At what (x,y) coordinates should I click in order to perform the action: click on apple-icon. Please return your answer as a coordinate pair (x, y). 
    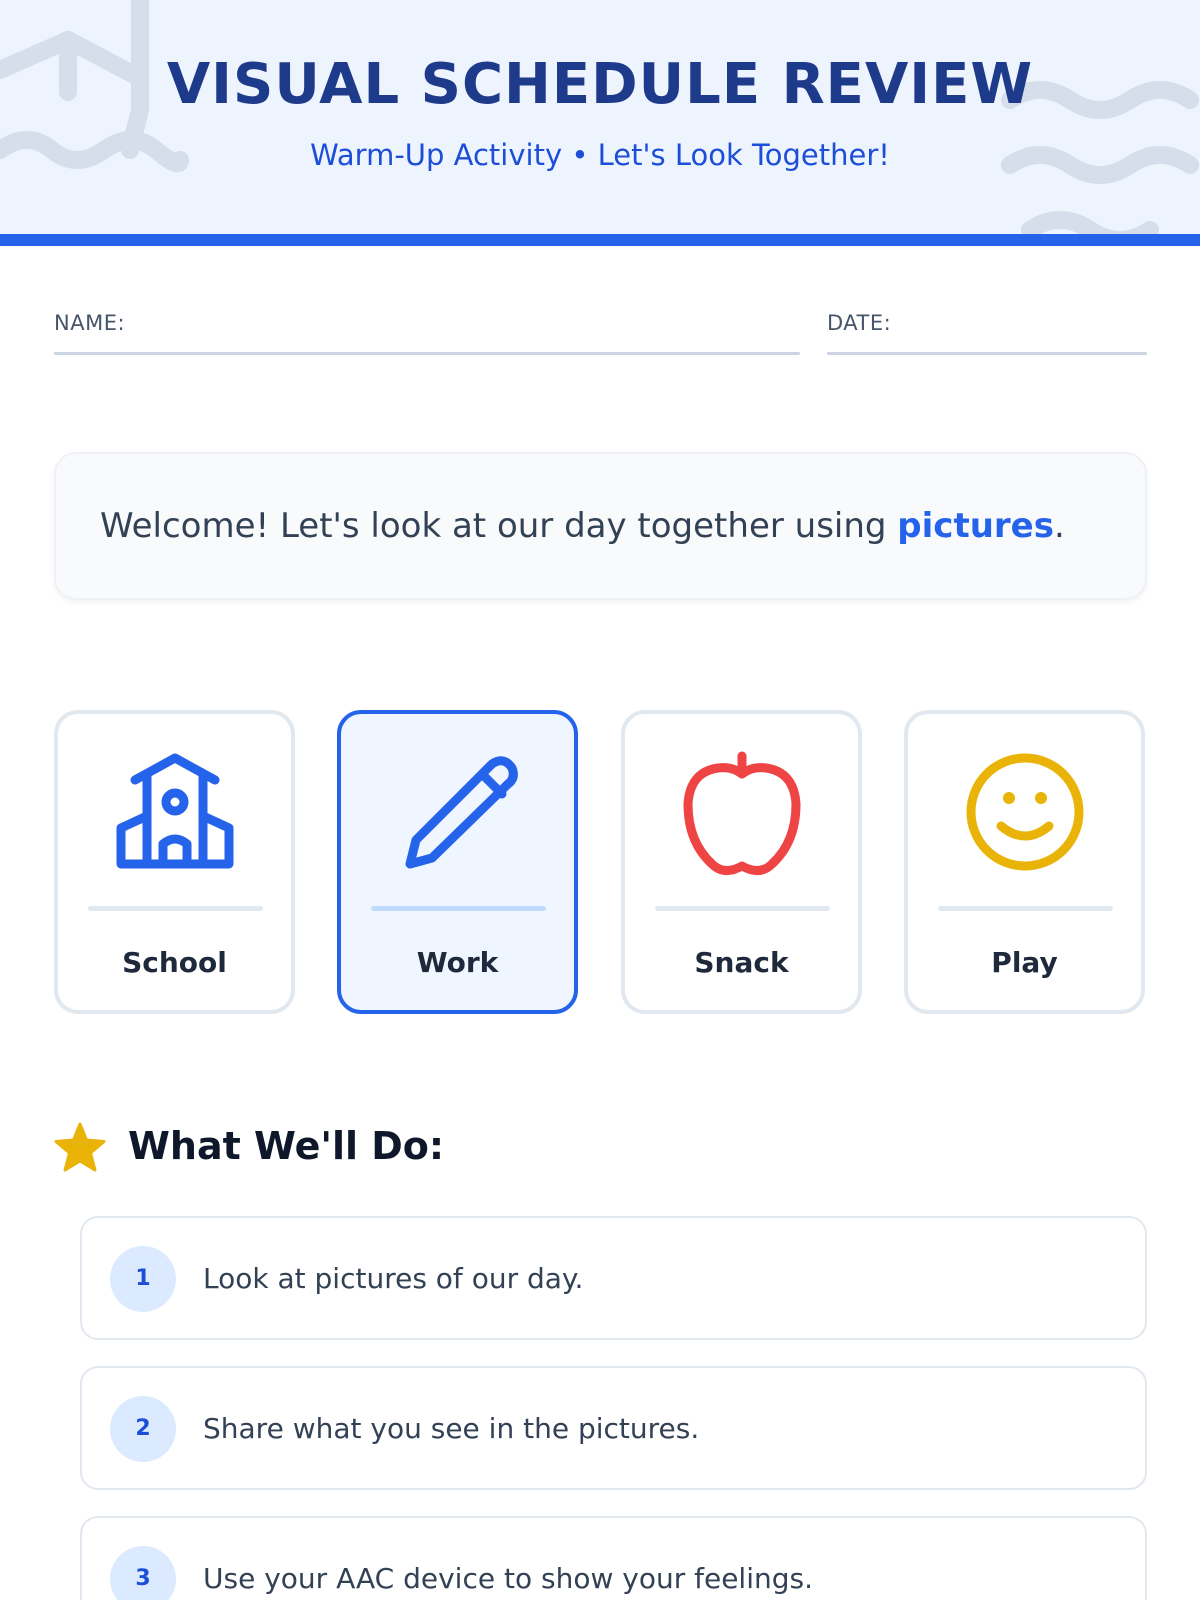
    Looking at the image, I should click on (741, 813).